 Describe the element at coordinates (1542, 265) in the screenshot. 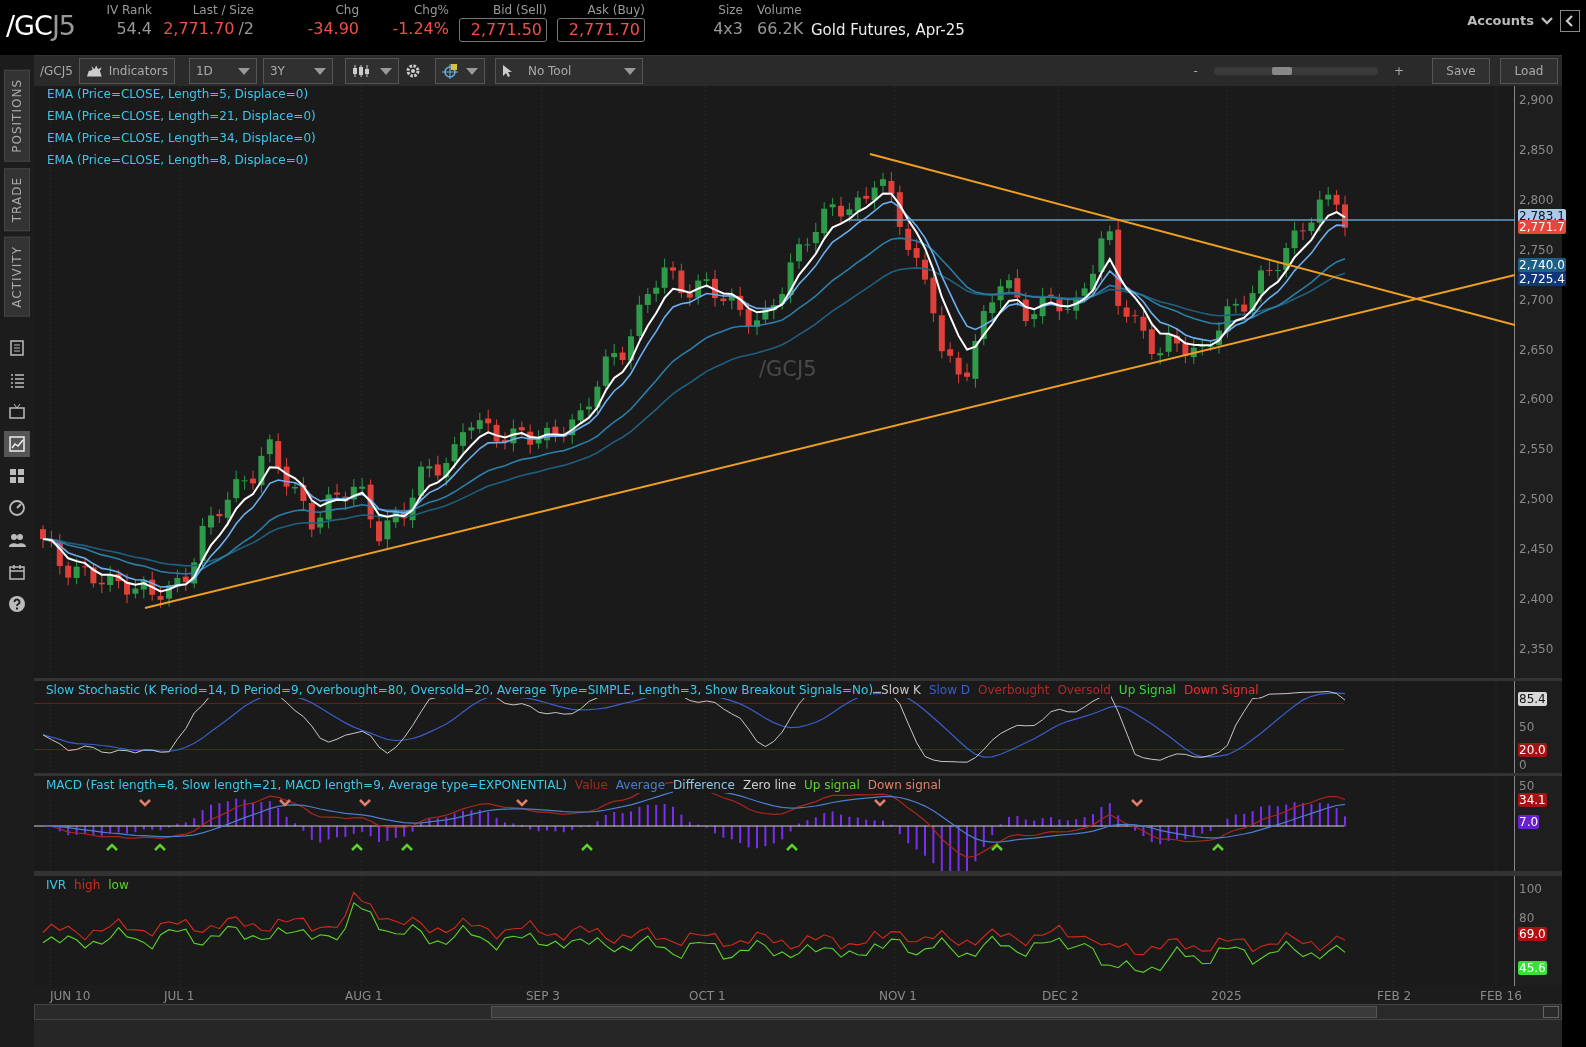

I see `price-marker: 2,740.0` at that location.